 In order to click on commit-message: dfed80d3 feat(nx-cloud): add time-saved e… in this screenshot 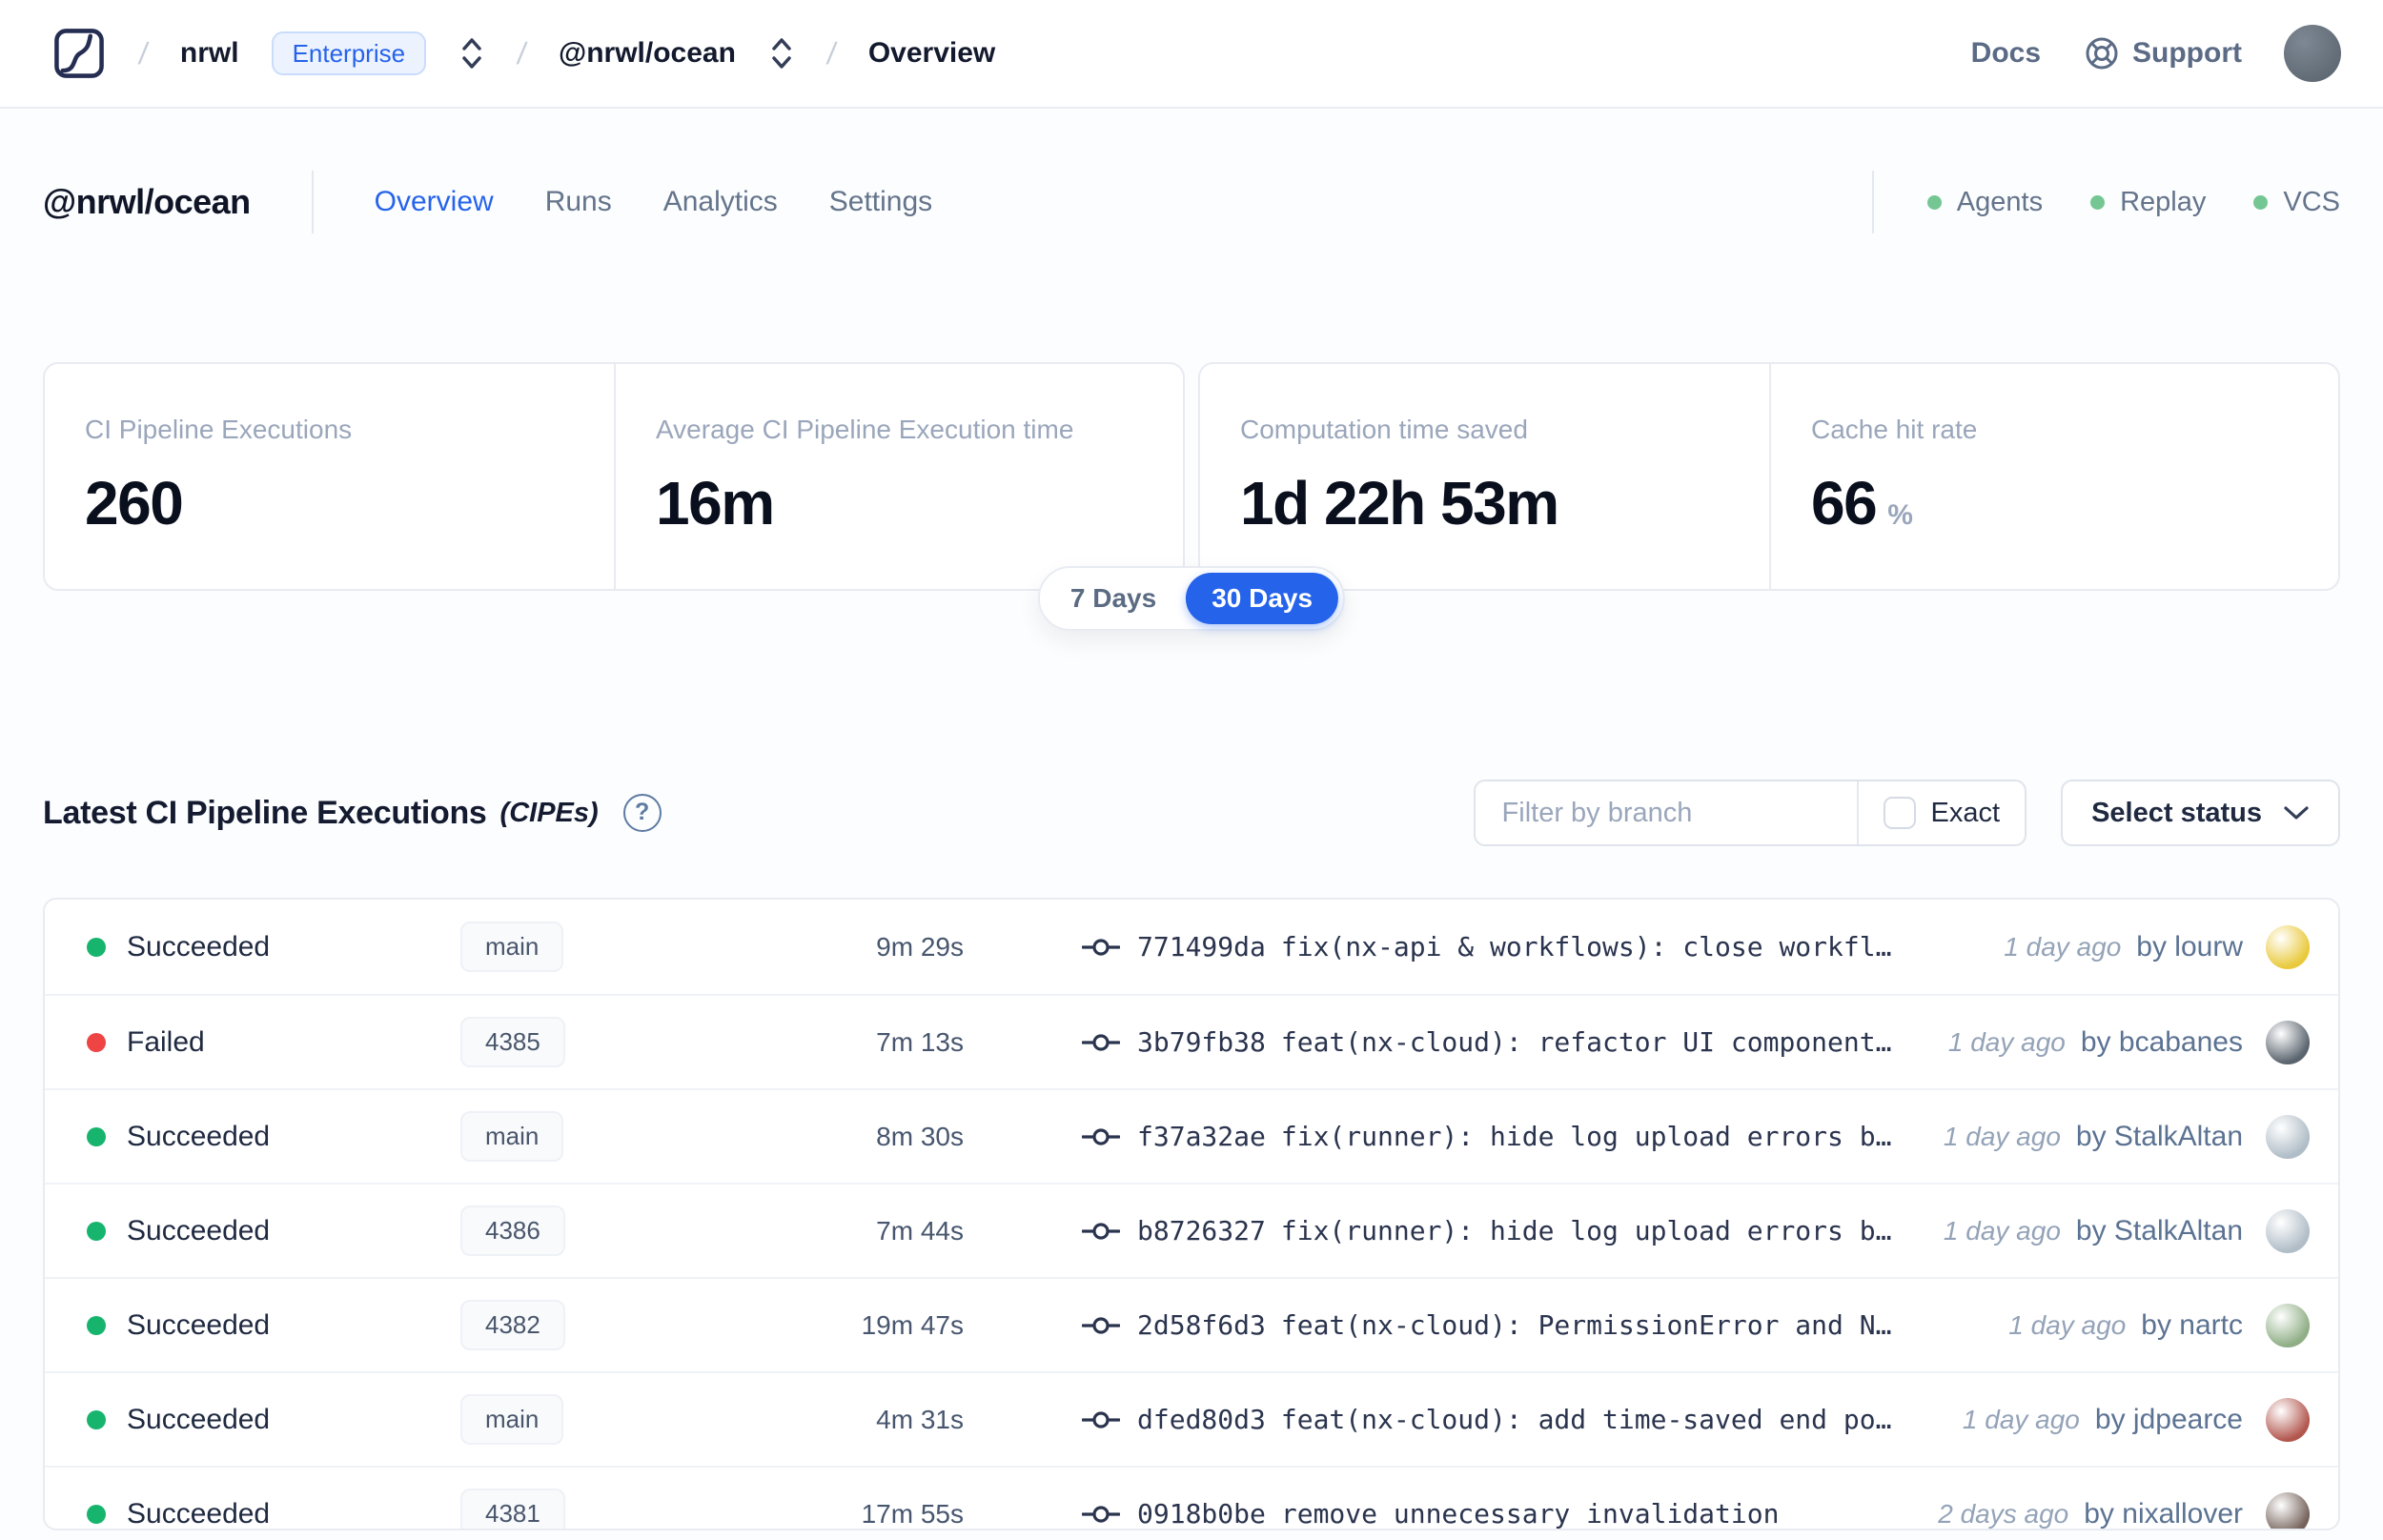, I will do `click(1514, 1419)`.